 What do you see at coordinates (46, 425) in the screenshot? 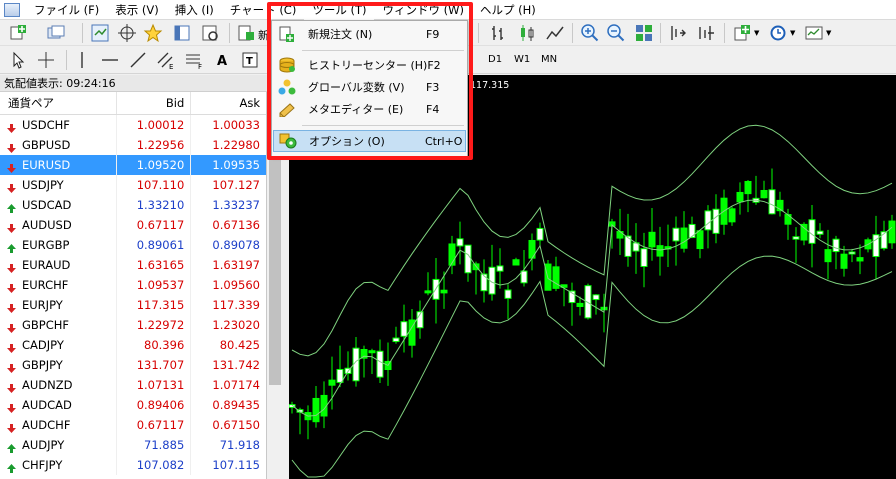
I see `symbol-name: AUDCHF` at bounding box center [46, 425].